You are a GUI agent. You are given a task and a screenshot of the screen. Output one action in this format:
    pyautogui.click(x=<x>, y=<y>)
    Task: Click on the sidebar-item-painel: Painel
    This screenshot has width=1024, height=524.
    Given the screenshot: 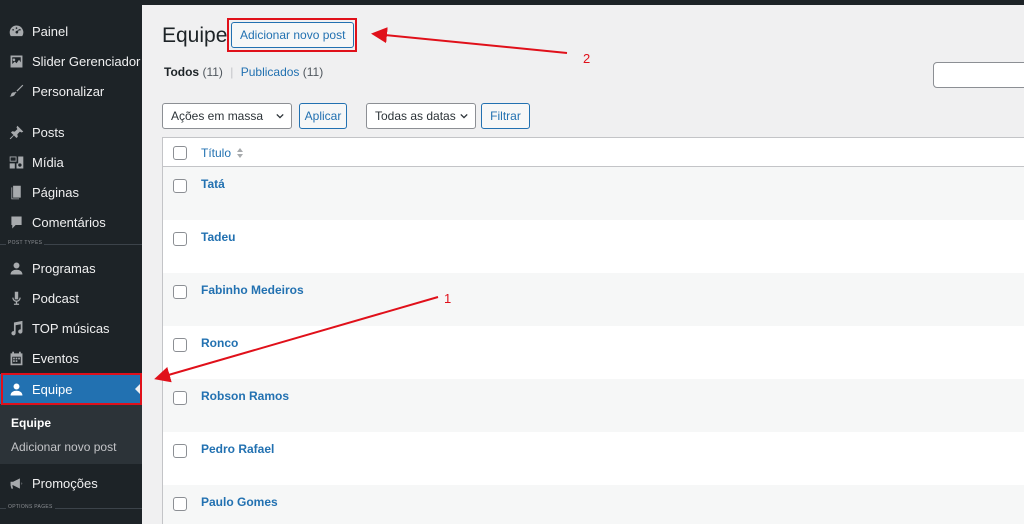 What is the action you would take?
    pyautogui.click(x=71, y=31)
    